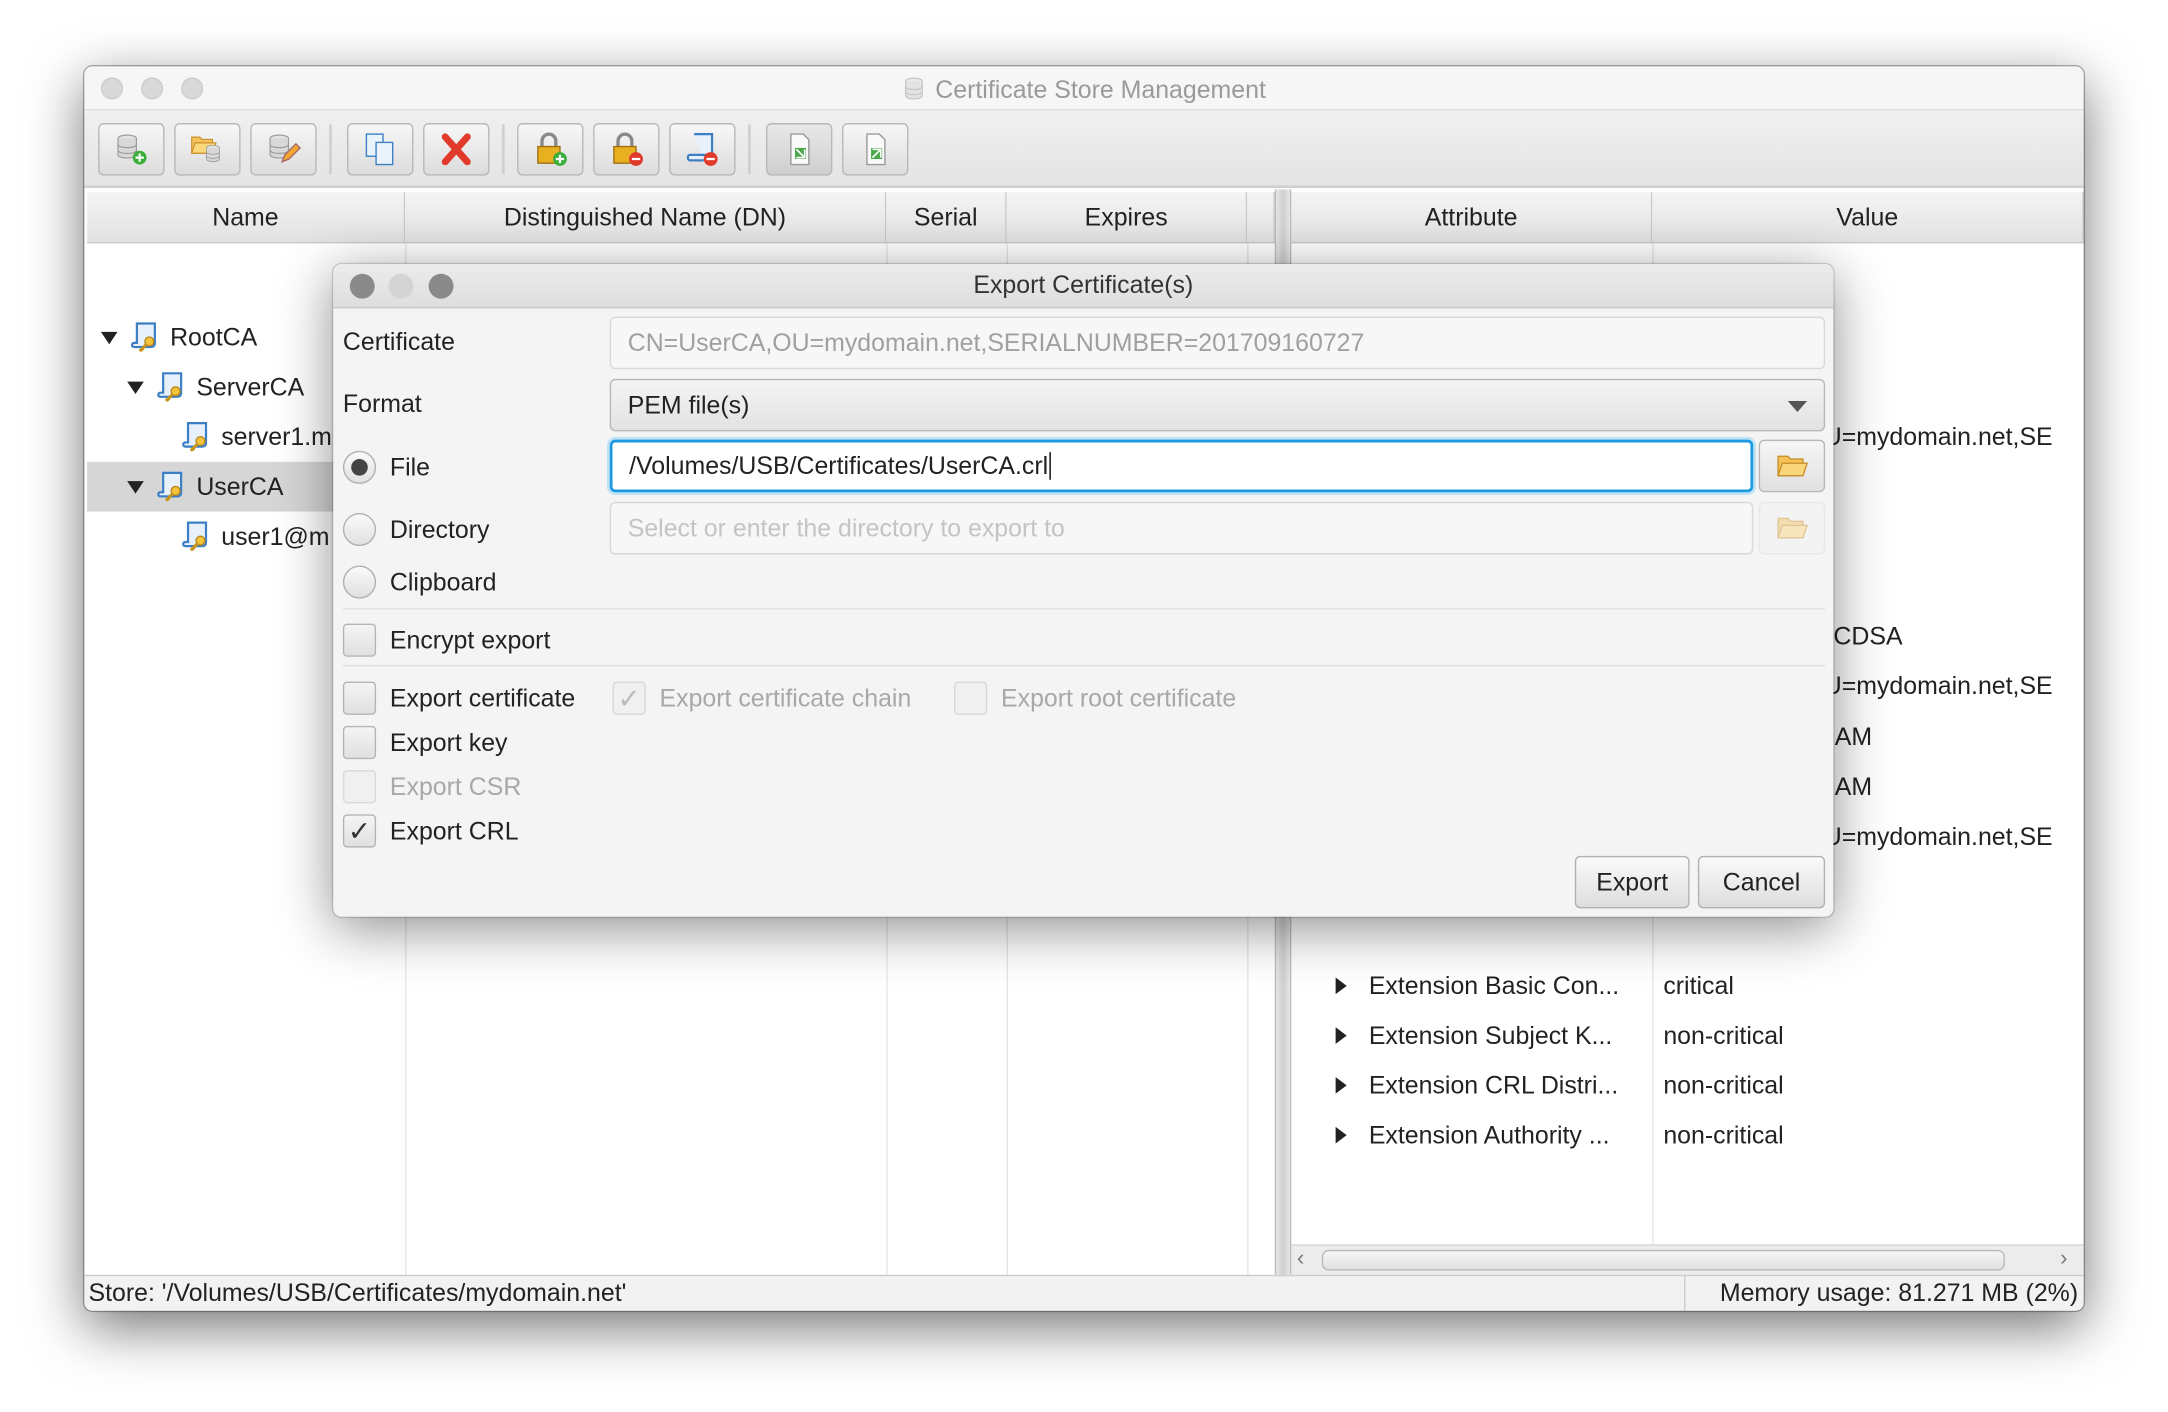 The width and height of the screenshot is (2168, 1412). Describe the element at coordinates (386, 467) in the screenshot. I see `file-radio: File` at that location.